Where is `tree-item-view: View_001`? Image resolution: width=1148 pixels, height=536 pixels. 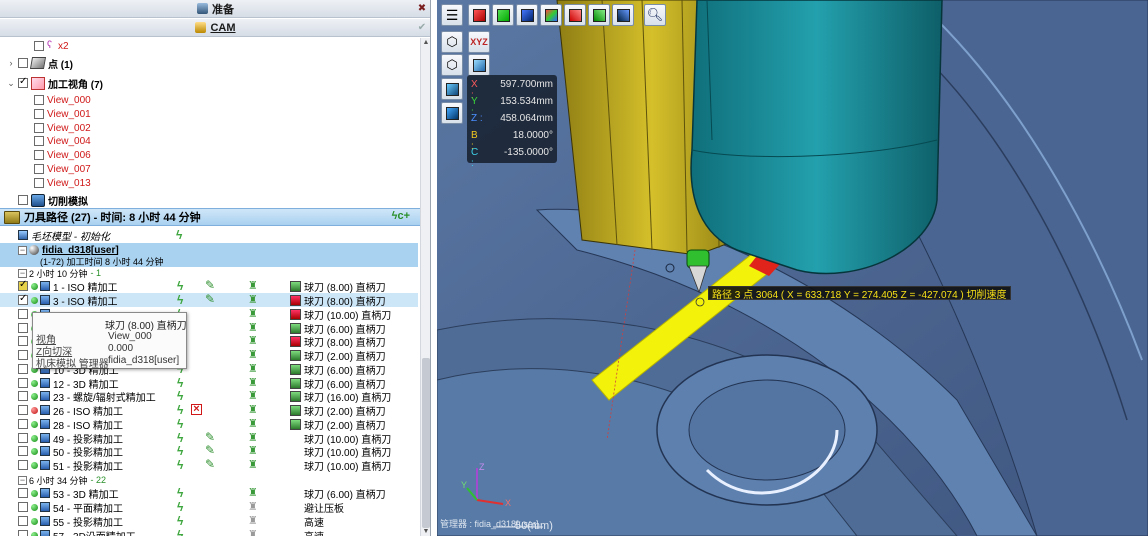
tree-item-view: View_001 is located at coordinates (62, 114).